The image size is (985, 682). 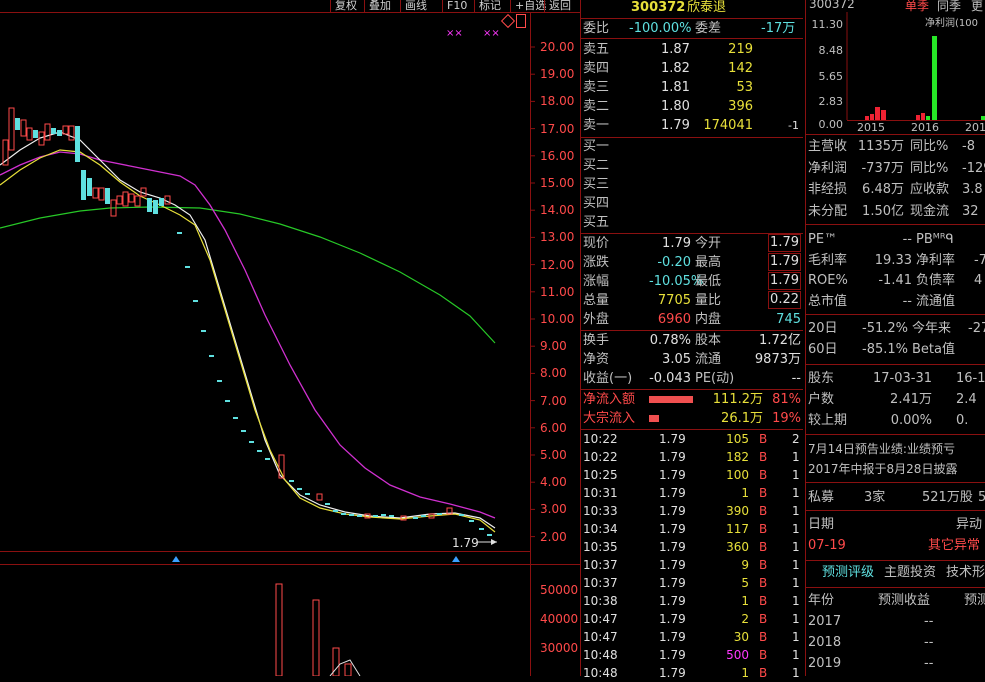 What do you see at coordinates (279, 629) in the screenshot?
I see `volume-bar` at bounding box center [279, 629].